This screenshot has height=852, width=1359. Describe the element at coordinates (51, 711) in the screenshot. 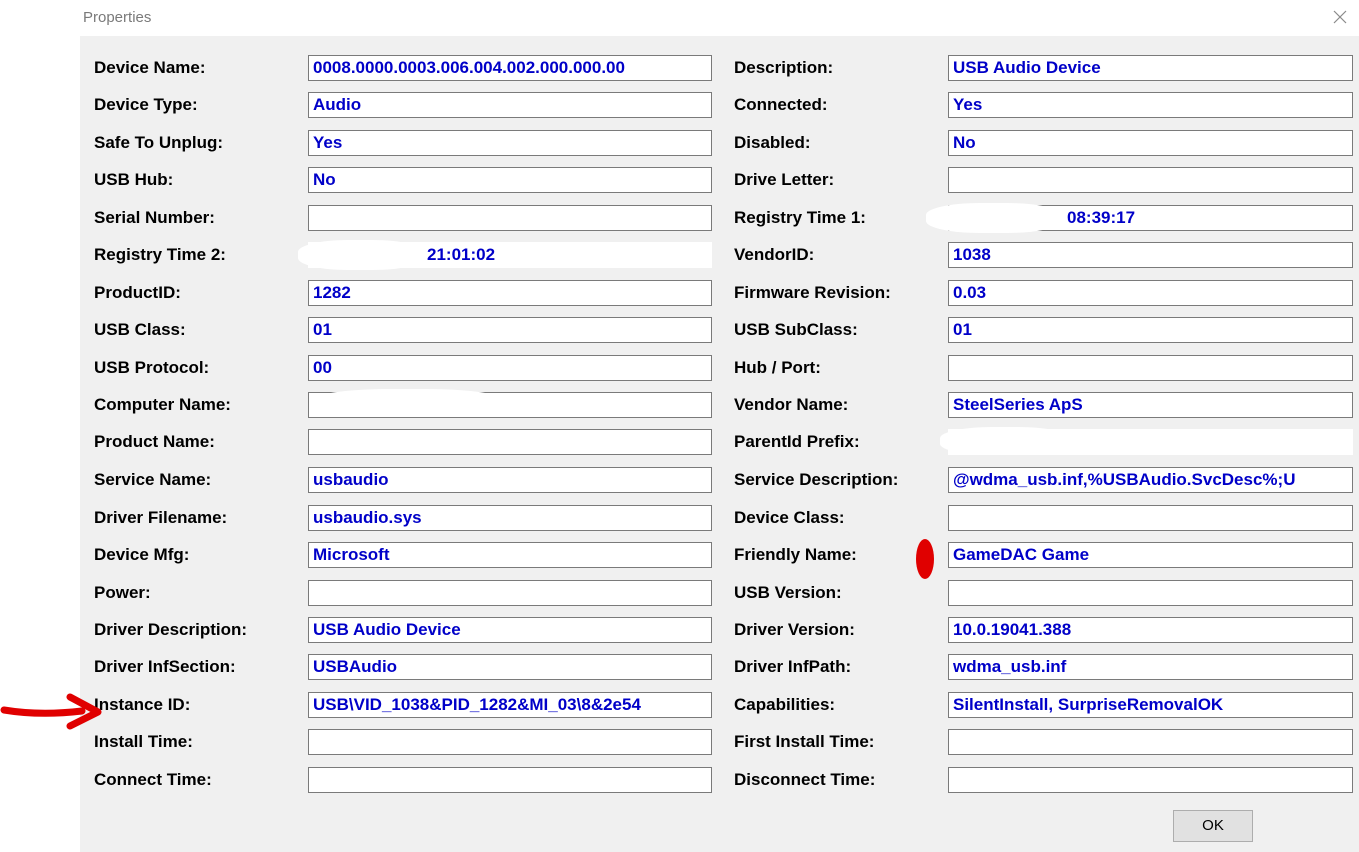

I see `red-arrow-annotation` at that location.